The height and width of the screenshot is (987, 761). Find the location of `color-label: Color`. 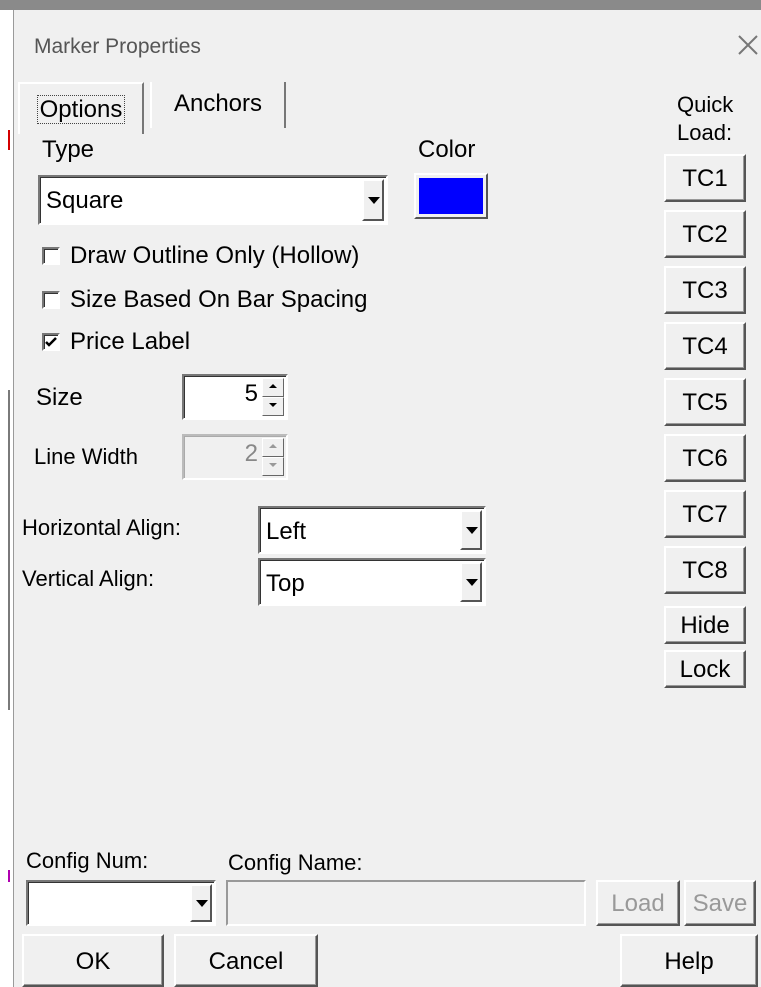

color-label: Color is located at coordinates (447, 149).